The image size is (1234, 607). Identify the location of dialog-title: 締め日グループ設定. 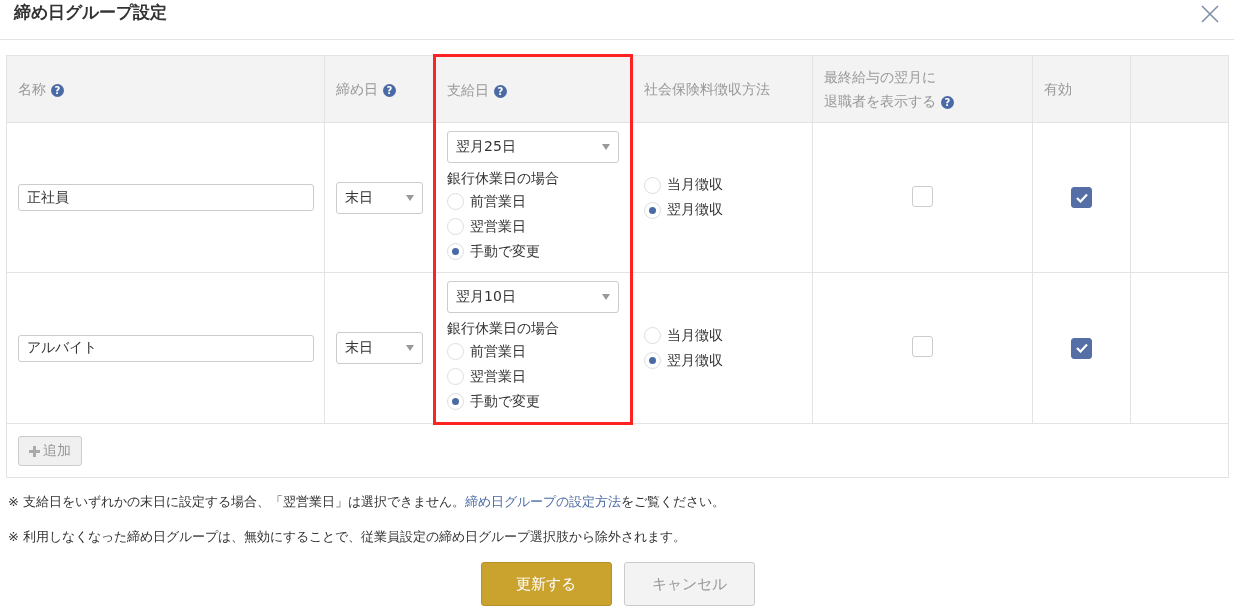
(90, 12).